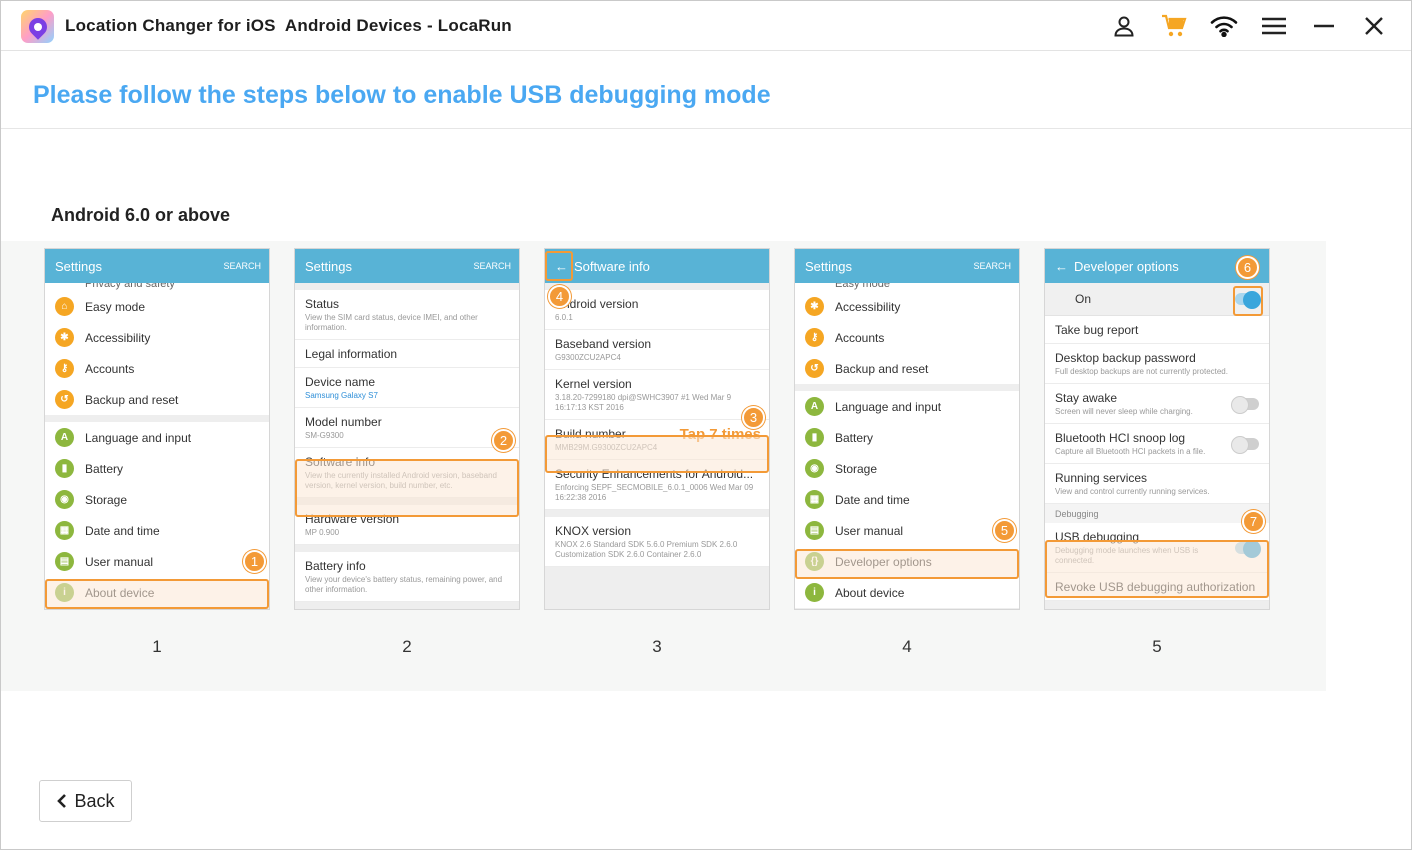  I want to click on list-item: Take bug report, so click(1157, 330).